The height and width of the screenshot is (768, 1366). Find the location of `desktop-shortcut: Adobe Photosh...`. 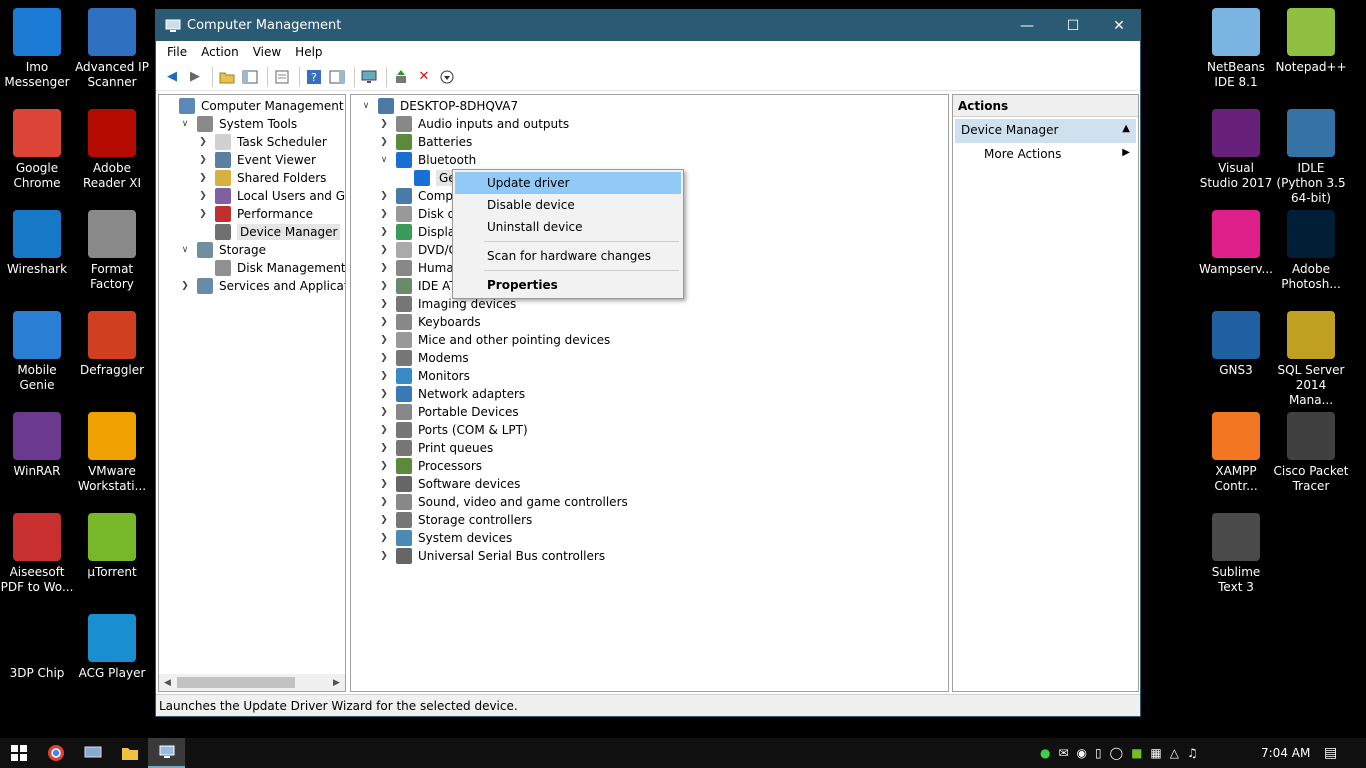

desktop-shortcut: Adobe Photosh... is located at coordinates (1311, 251).